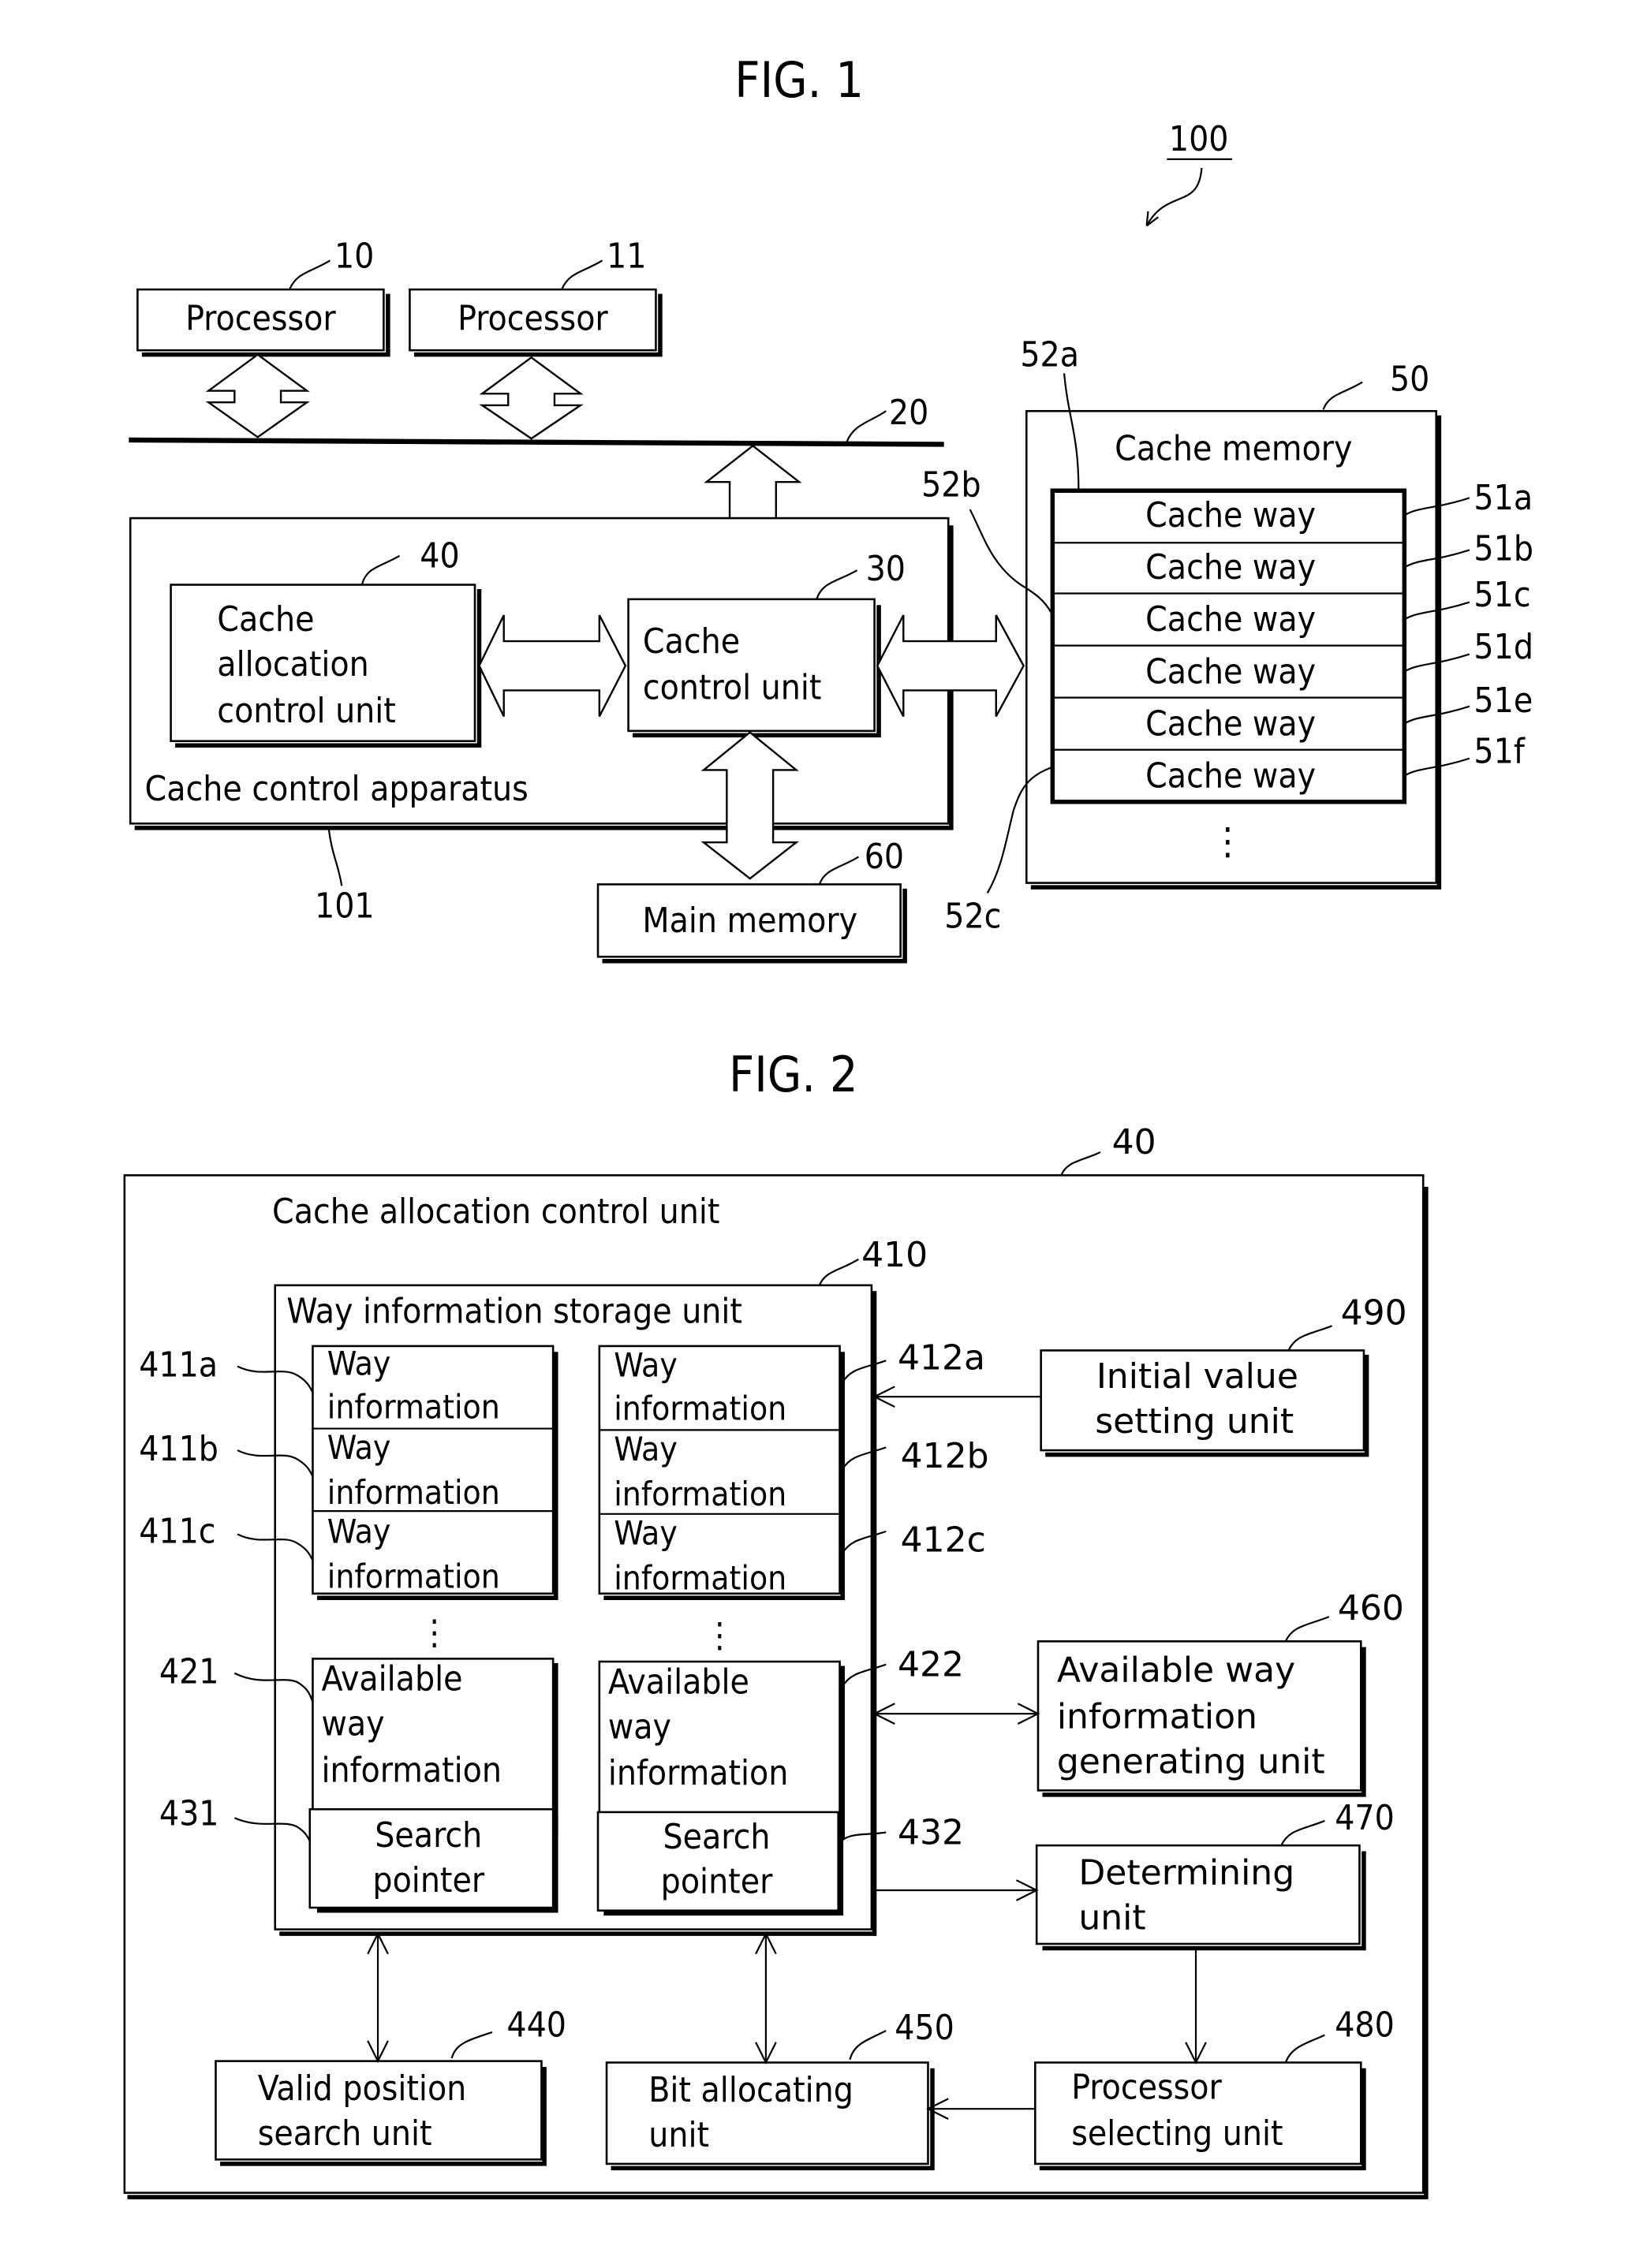  What do you see at coordinates (1503, 498) in the screenshot?
I see `way-ref-51a: 51a` at bounding box center [1503, 498].